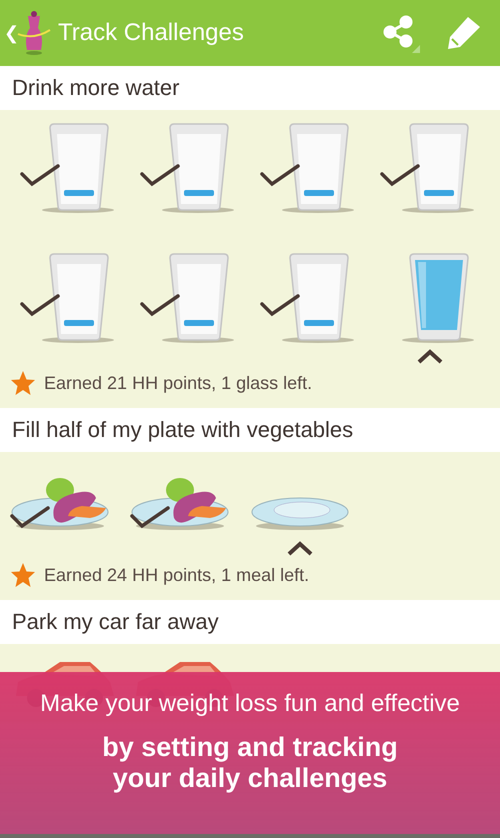  I want to click on screen-title: Track Challenges, so click(151, 33).